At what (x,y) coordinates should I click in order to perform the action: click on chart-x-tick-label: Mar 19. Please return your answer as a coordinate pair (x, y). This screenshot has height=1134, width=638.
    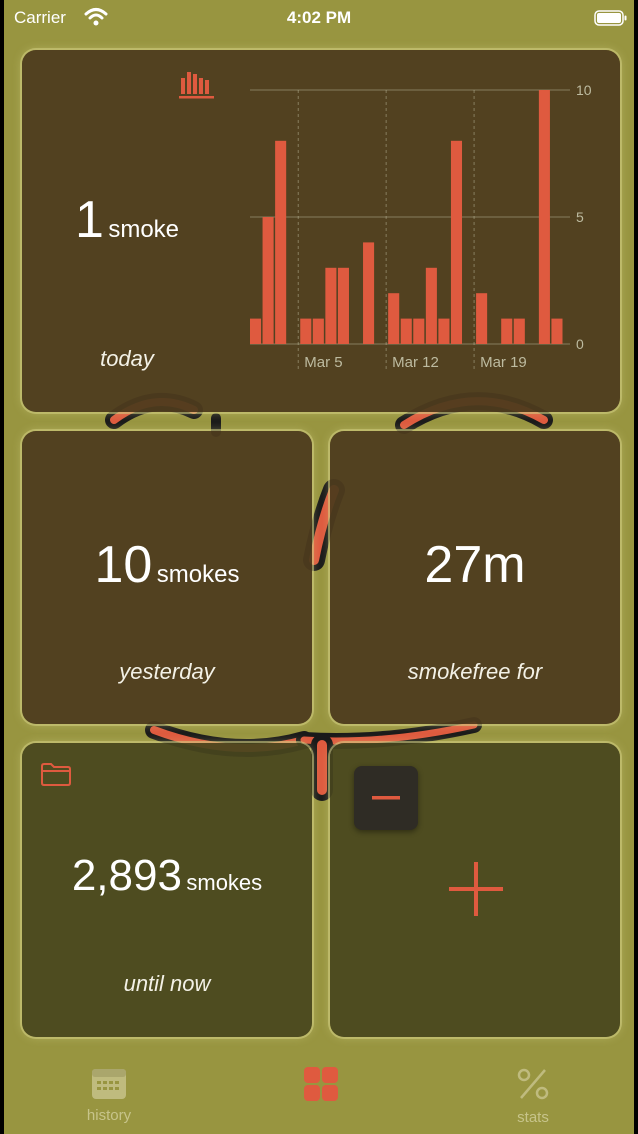
    Looking at the image, I should click on (503, 362).